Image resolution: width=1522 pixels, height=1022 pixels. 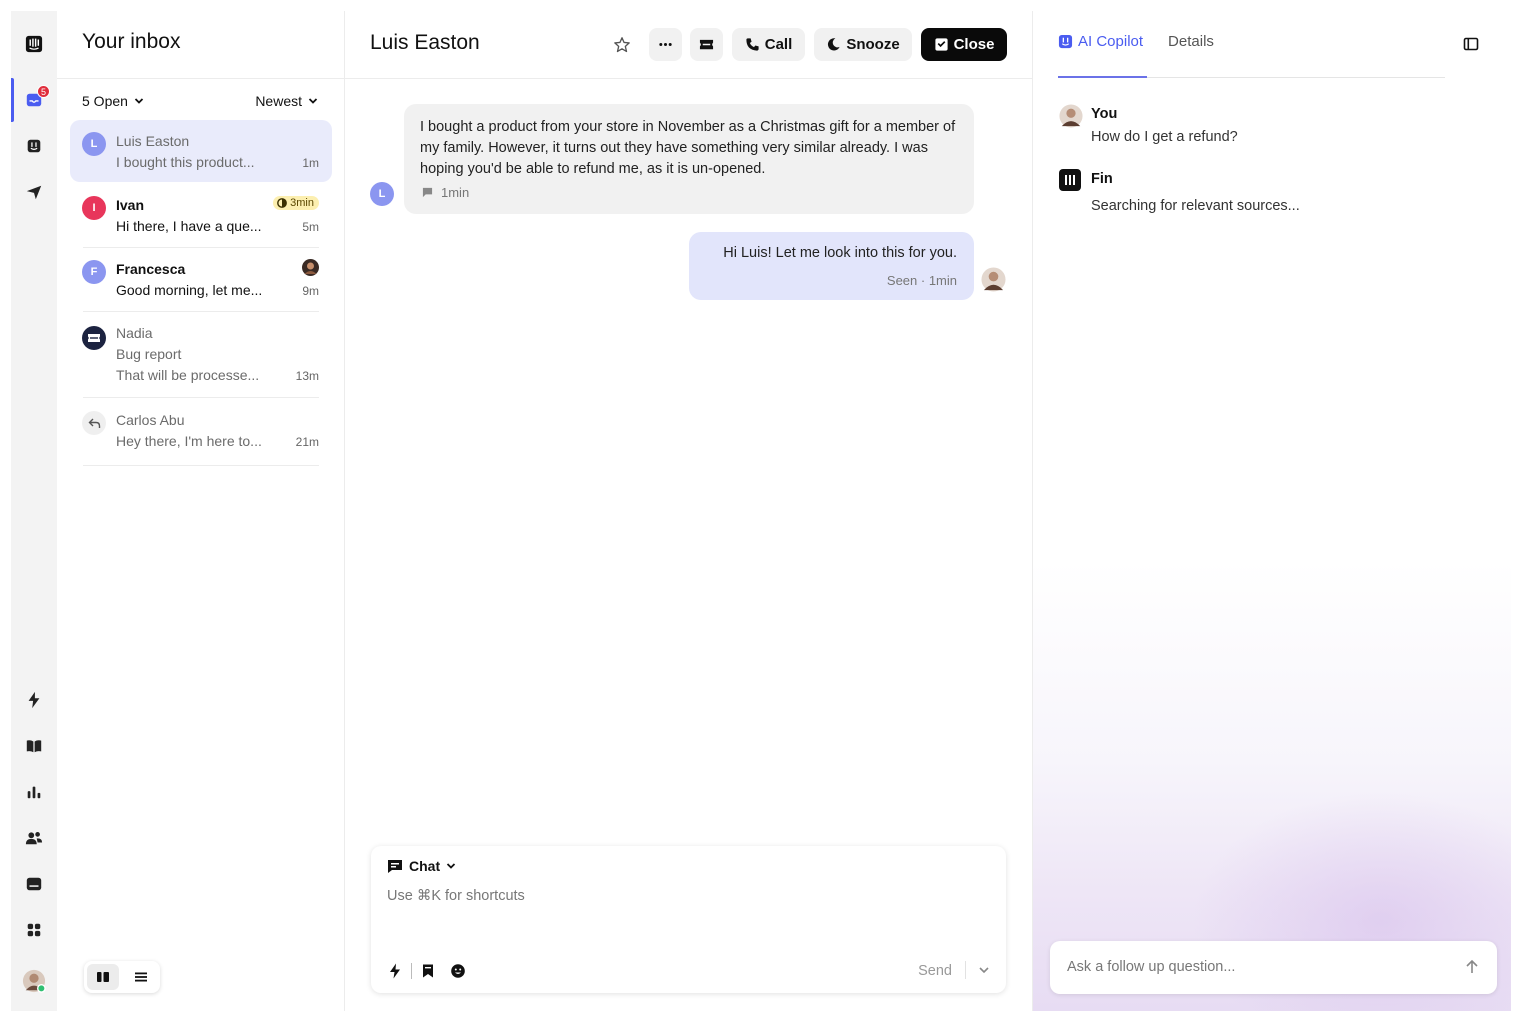 What do you see at coordinates (201, 280) in the screenshot?
I see `conversation-item: F Francesca Good morning, let me... 9m` at bounding box center [201, 280].